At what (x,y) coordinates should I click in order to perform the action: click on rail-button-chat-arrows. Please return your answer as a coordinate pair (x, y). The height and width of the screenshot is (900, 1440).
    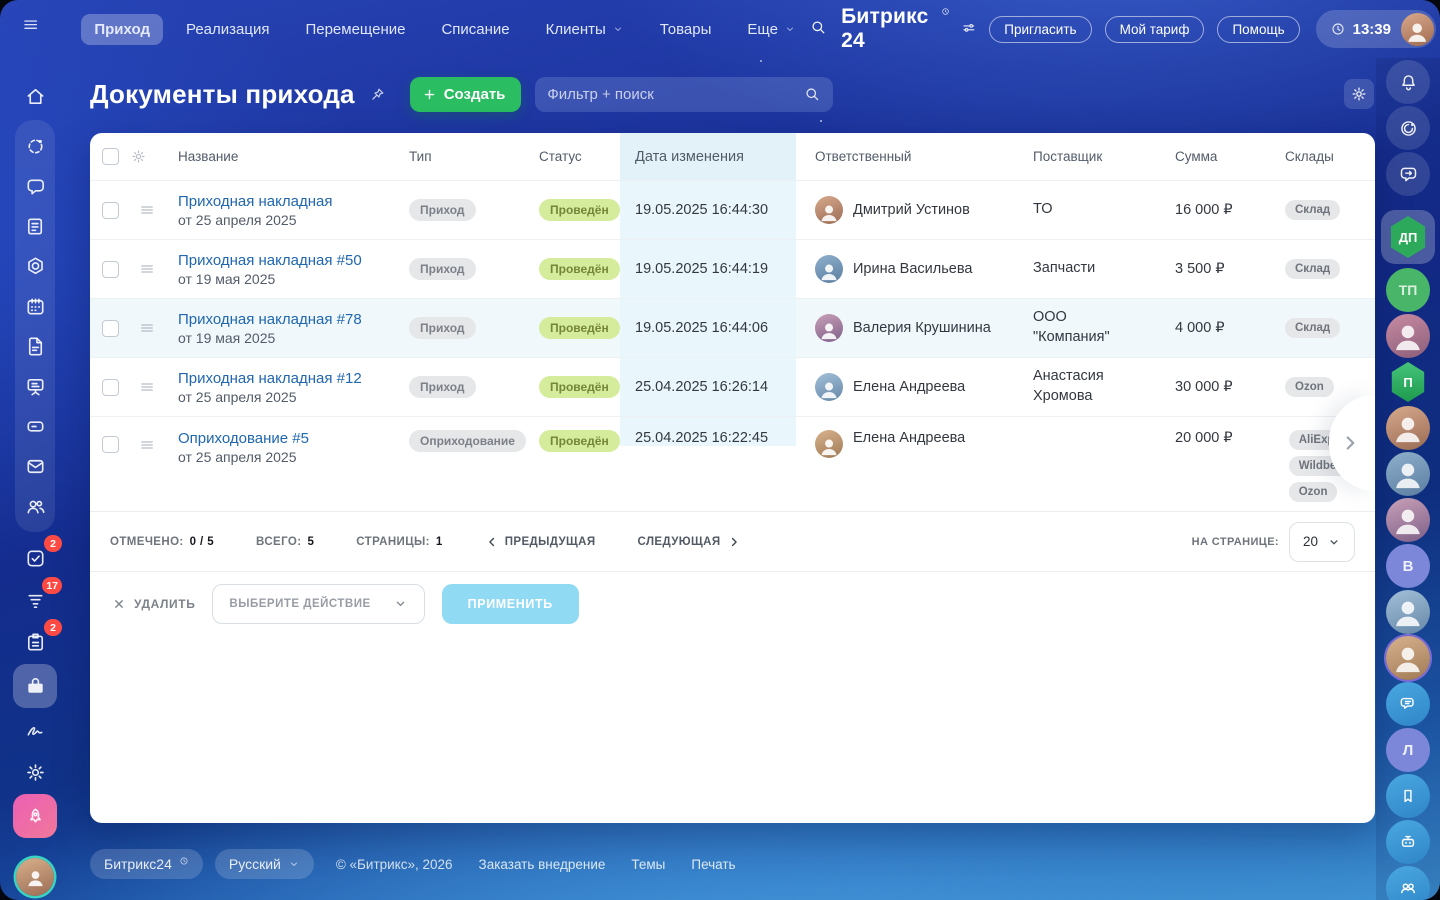
    Looking at the image, I should click on (1408, 174).